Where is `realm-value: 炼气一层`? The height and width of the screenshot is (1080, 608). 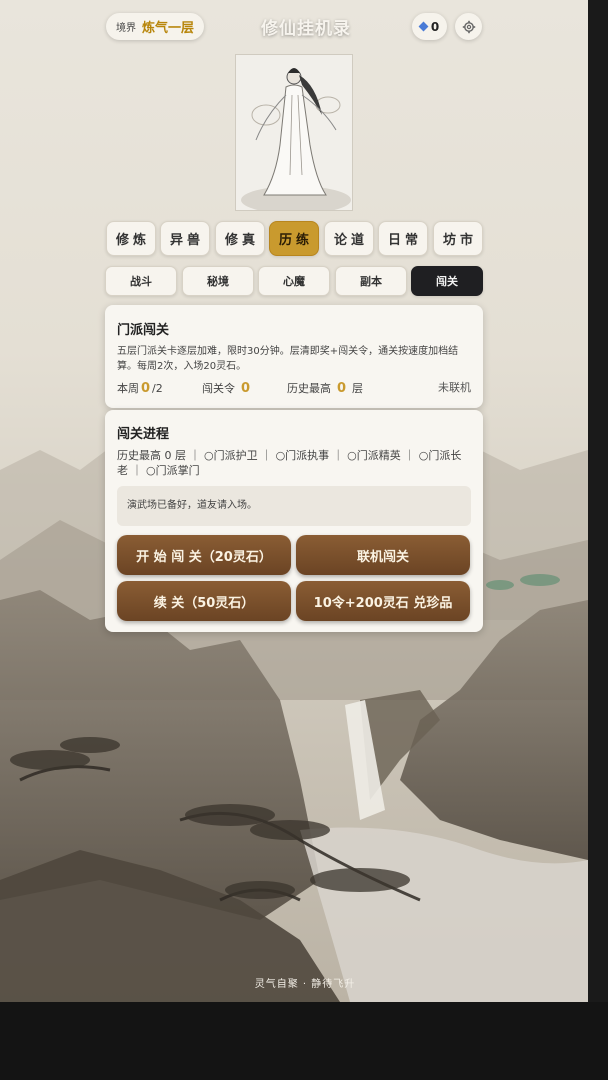 realm-value: 炼气一层 is located at coordinates (168, 28).